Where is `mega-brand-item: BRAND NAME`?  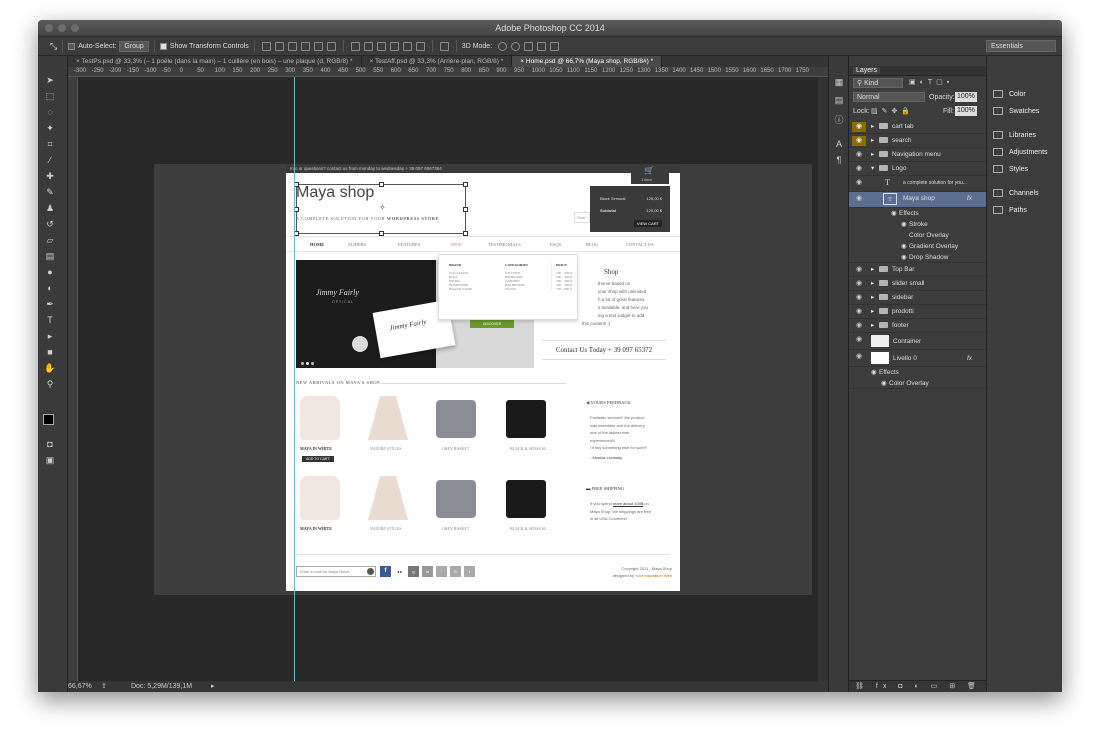
mega-brand-item: BRAND NAME is located at coordinates (460, 289).